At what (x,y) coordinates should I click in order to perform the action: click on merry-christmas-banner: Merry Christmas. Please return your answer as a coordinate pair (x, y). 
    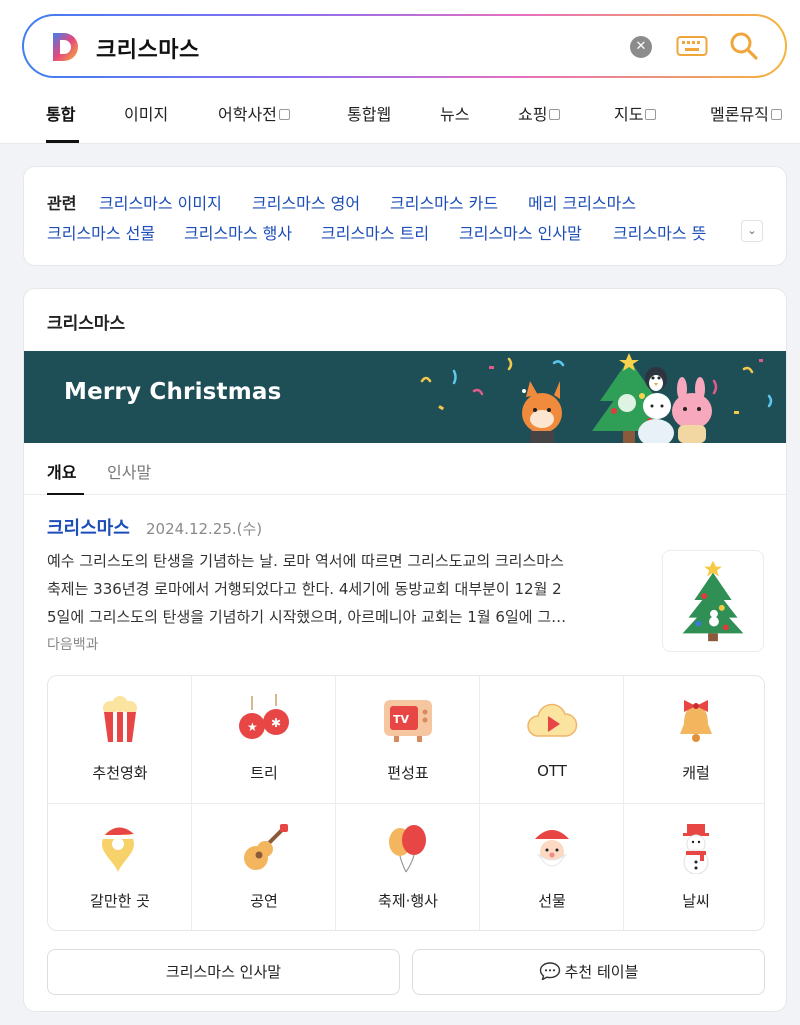
    Looking at the image, I should click on (405, 397).